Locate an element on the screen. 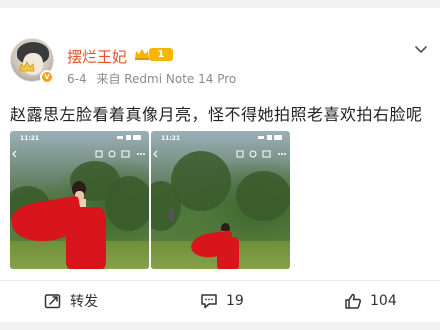 Image resolution: width=440 pixels, height=330 pixels. repost-button: 转发 is located at coordinates (71, 301).